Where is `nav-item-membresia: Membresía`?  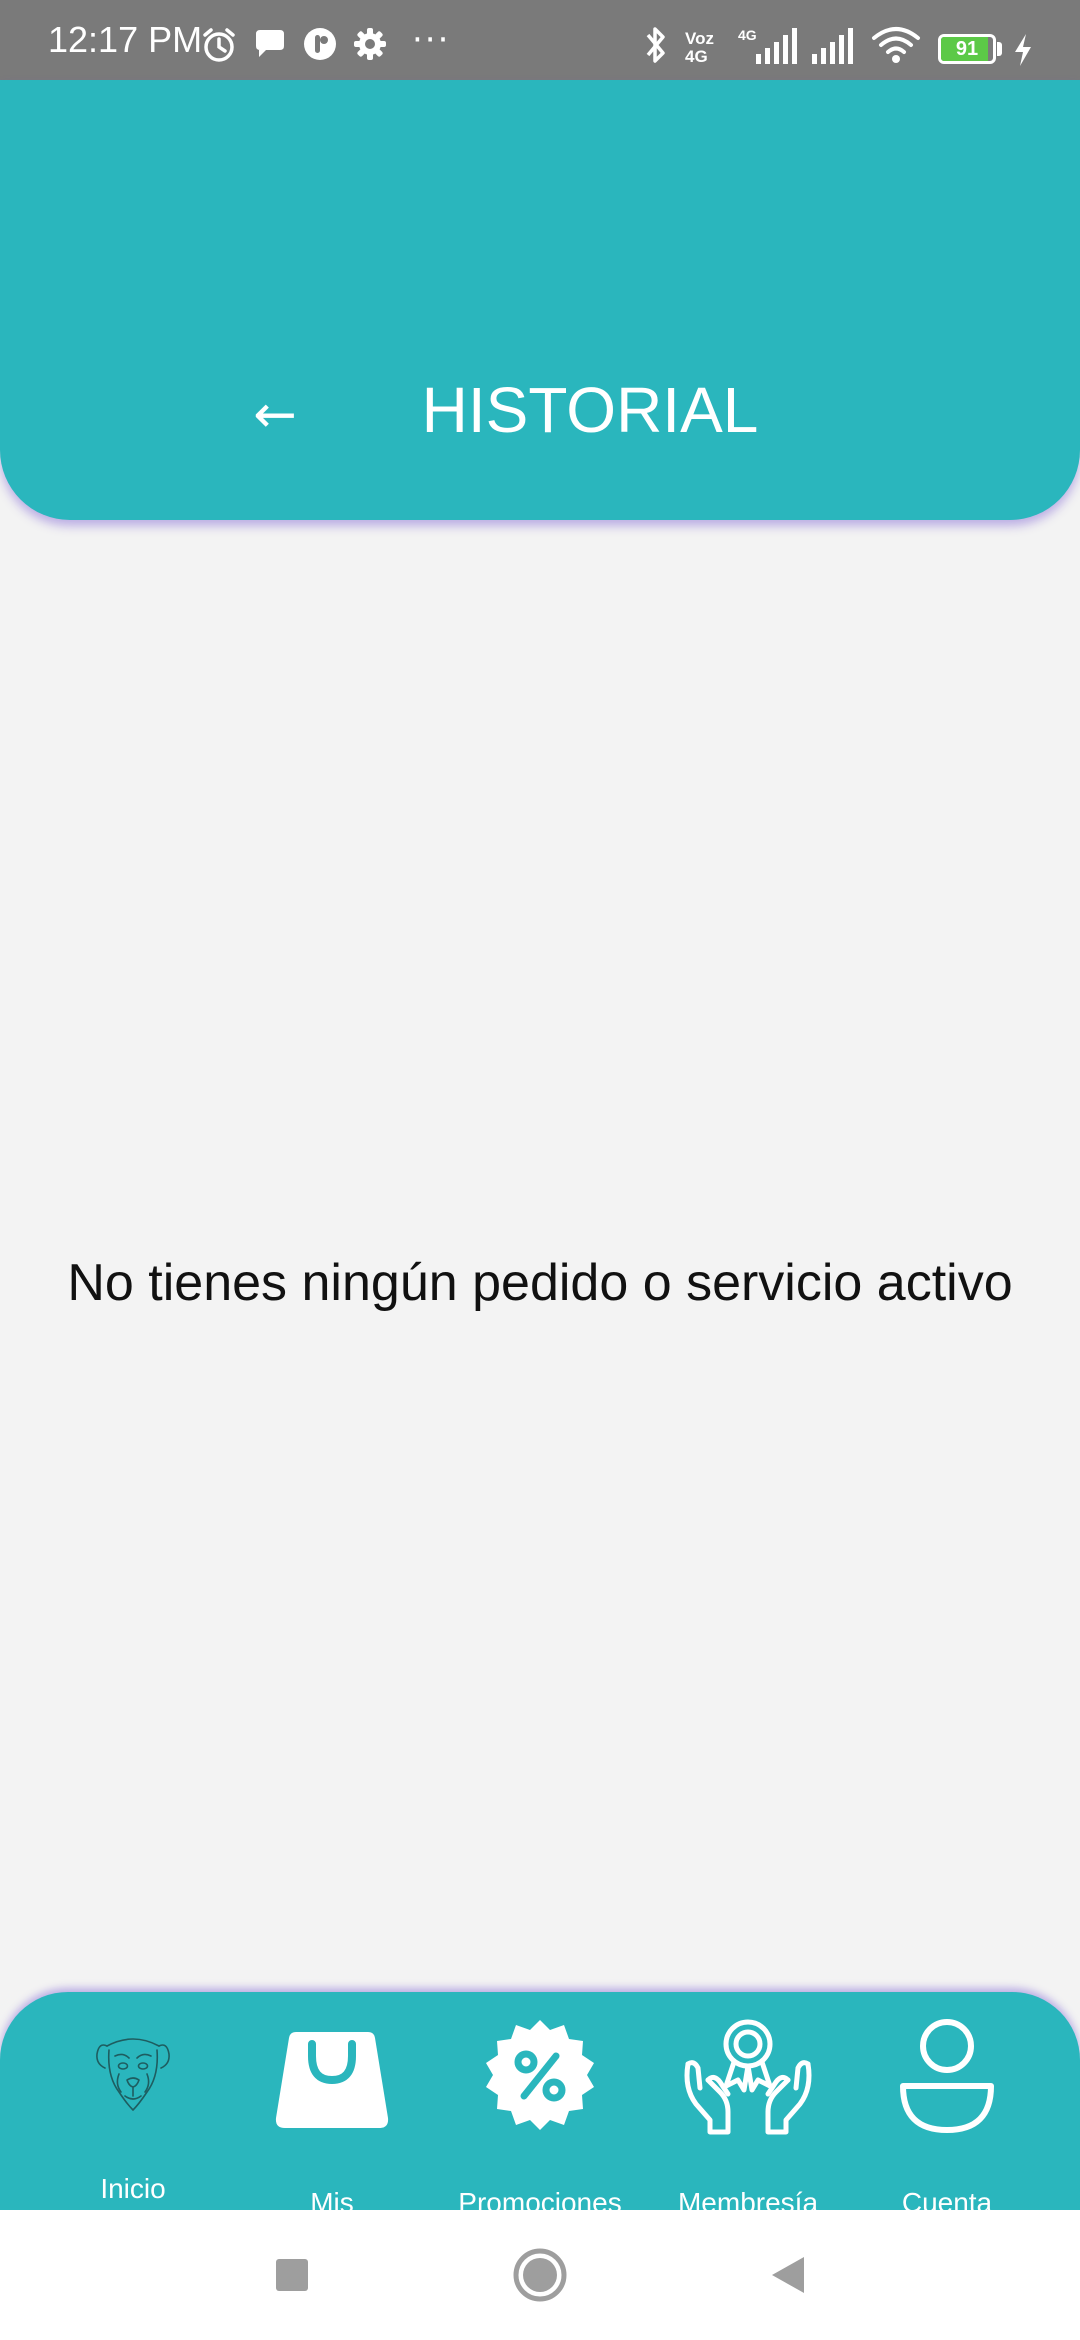 nav-item-membresia: Membresía is located at coordinates (748, 2105).